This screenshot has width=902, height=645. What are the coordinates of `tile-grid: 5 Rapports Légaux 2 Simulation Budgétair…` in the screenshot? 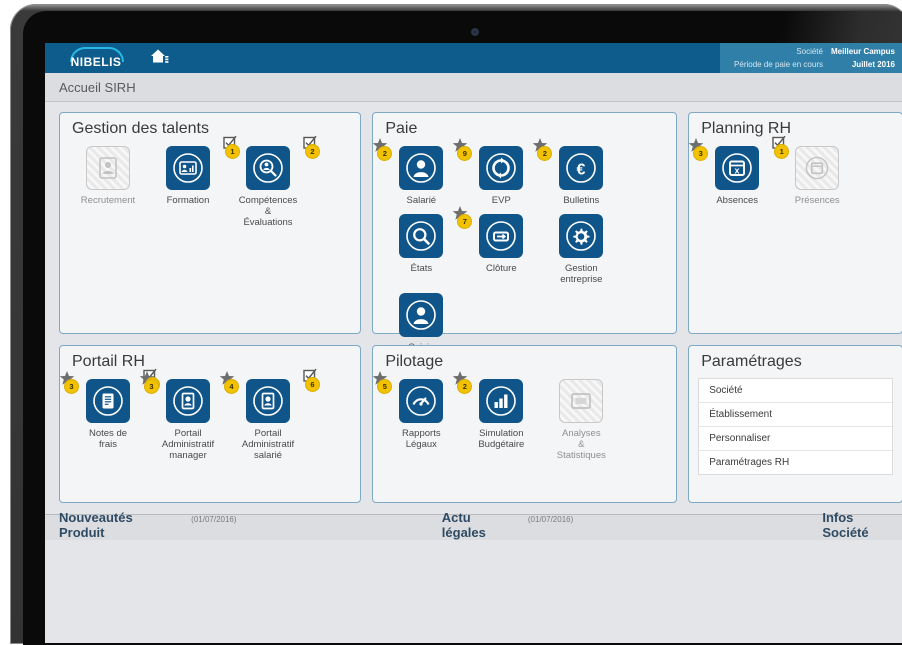 It's located at (524, 420).